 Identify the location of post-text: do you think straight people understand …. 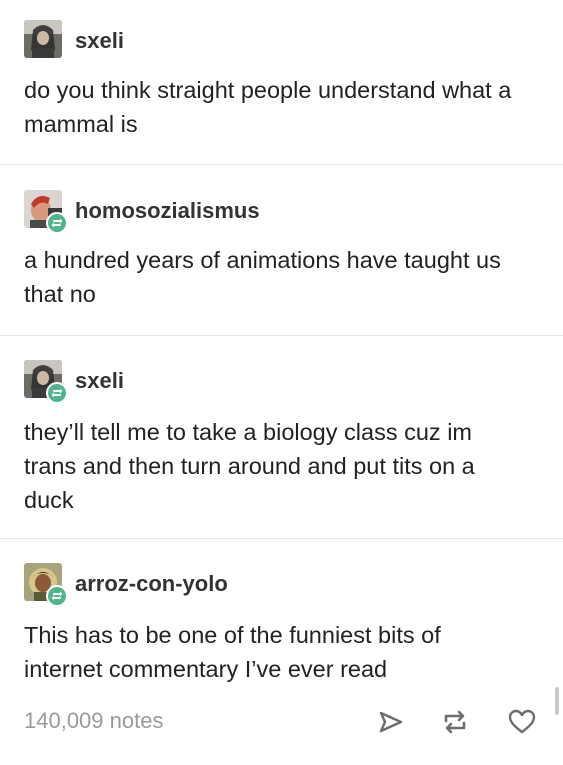
(268, 107).